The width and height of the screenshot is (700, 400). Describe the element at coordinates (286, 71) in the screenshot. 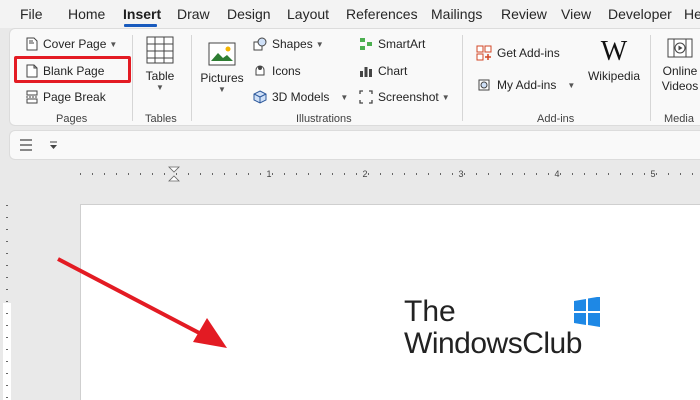

I see `icons-label: Icons` at that location.